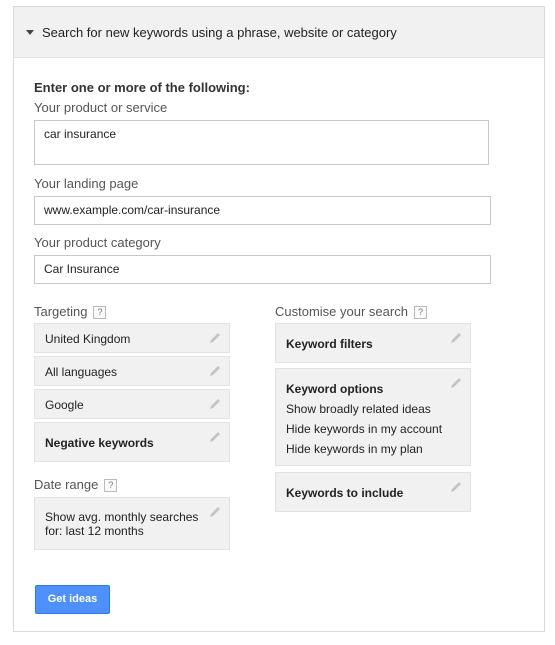  What do you see at coordinates (86, 183) in the screenshot?
I see `landing-page-label: Your landing page` at bounding box center [86, 183].